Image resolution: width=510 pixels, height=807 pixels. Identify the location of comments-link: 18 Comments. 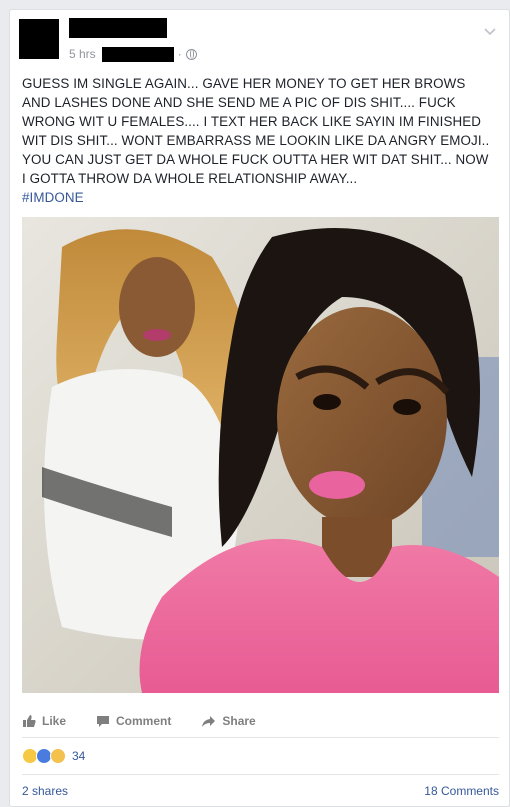
(461, 791).